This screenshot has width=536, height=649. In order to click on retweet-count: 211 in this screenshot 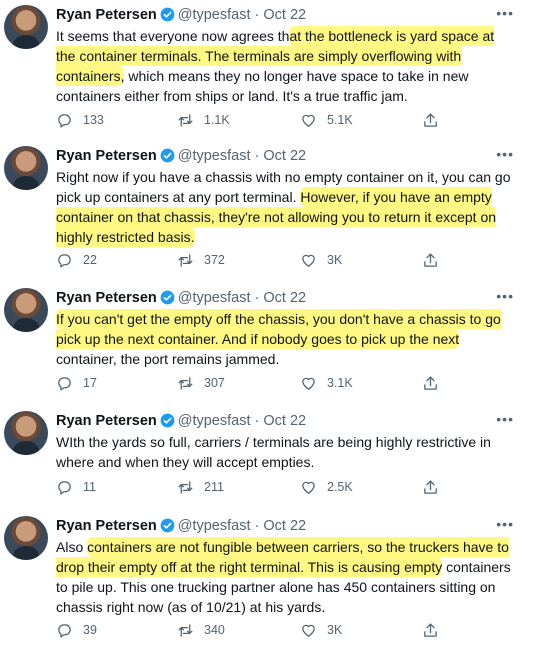, I will do `click(214, 487)`.